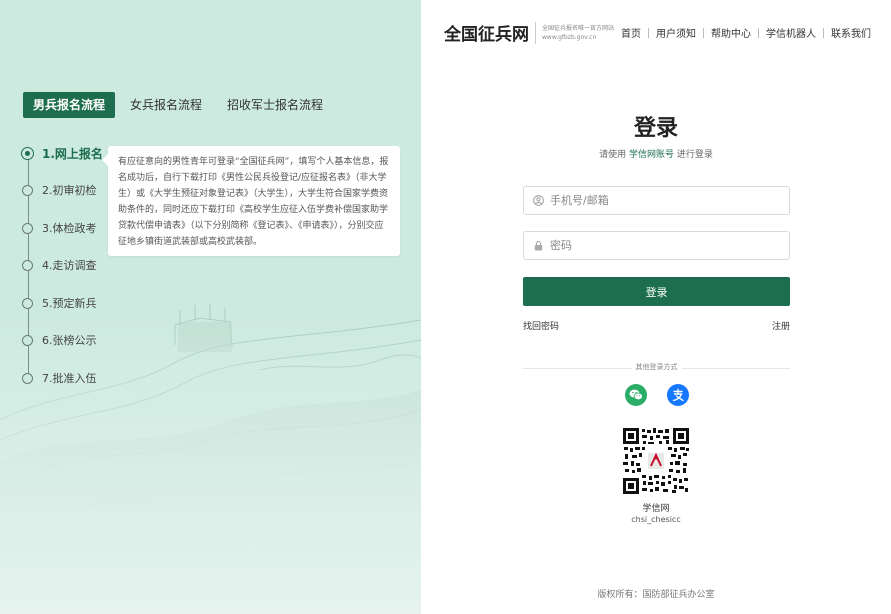 The image size is (891, 614). I want to click on process-tabs: 男兵报名流程 女兵报名流程 招收军士报名流程, so click(178, 105).